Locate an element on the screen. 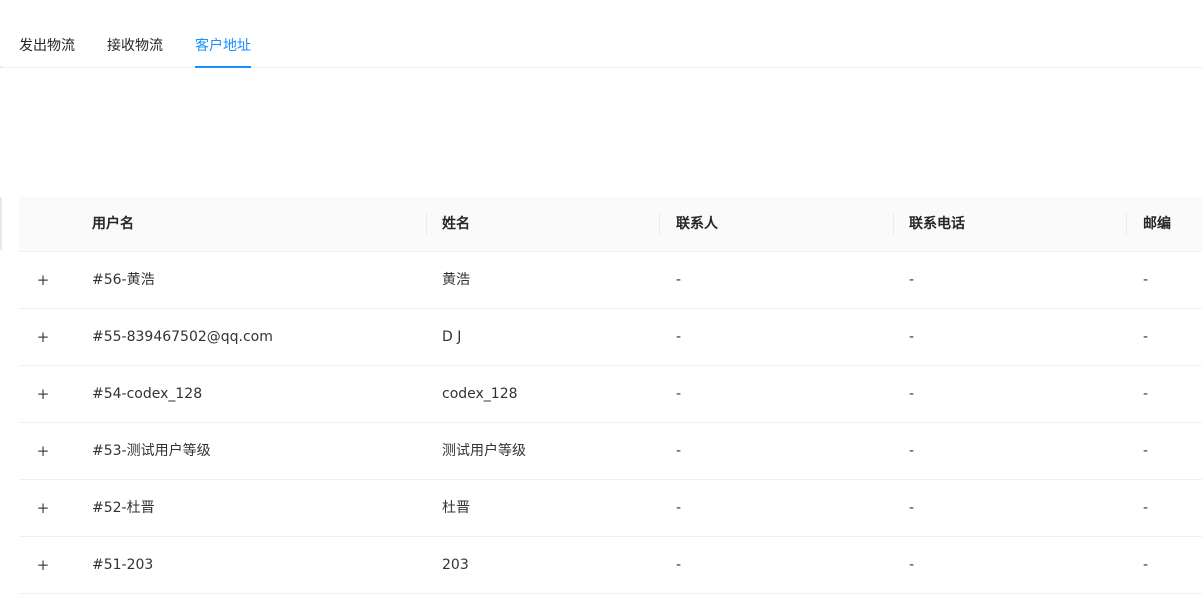 The width and height of the screenshot is (1202, 600). cell-name: 测试用户等级 is located at coordinates (484, 451).